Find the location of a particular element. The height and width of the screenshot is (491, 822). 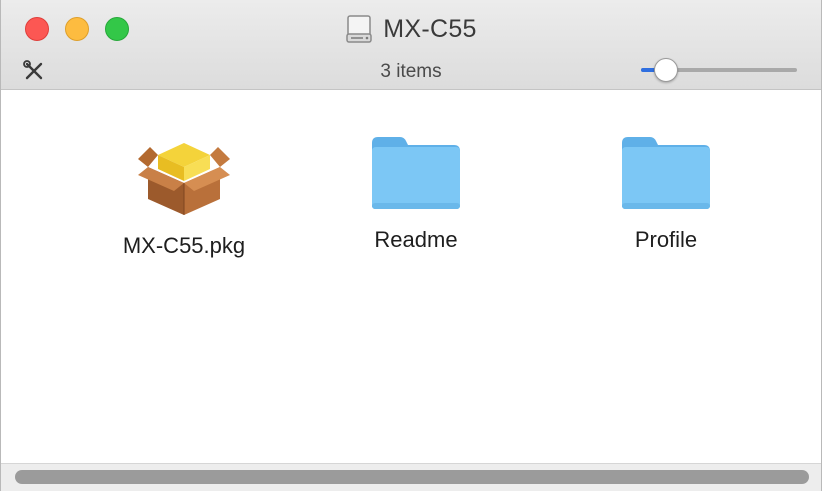

slider-knob is located at coordinates (665, 70).